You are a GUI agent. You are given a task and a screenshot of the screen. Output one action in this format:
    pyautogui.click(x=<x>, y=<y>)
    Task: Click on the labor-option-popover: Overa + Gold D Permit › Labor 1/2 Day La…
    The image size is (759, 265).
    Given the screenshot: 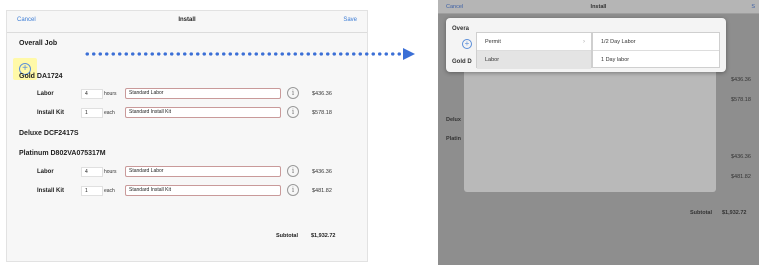 What is the action you would take?
    pyautogui.click(x=586, y=45)
    